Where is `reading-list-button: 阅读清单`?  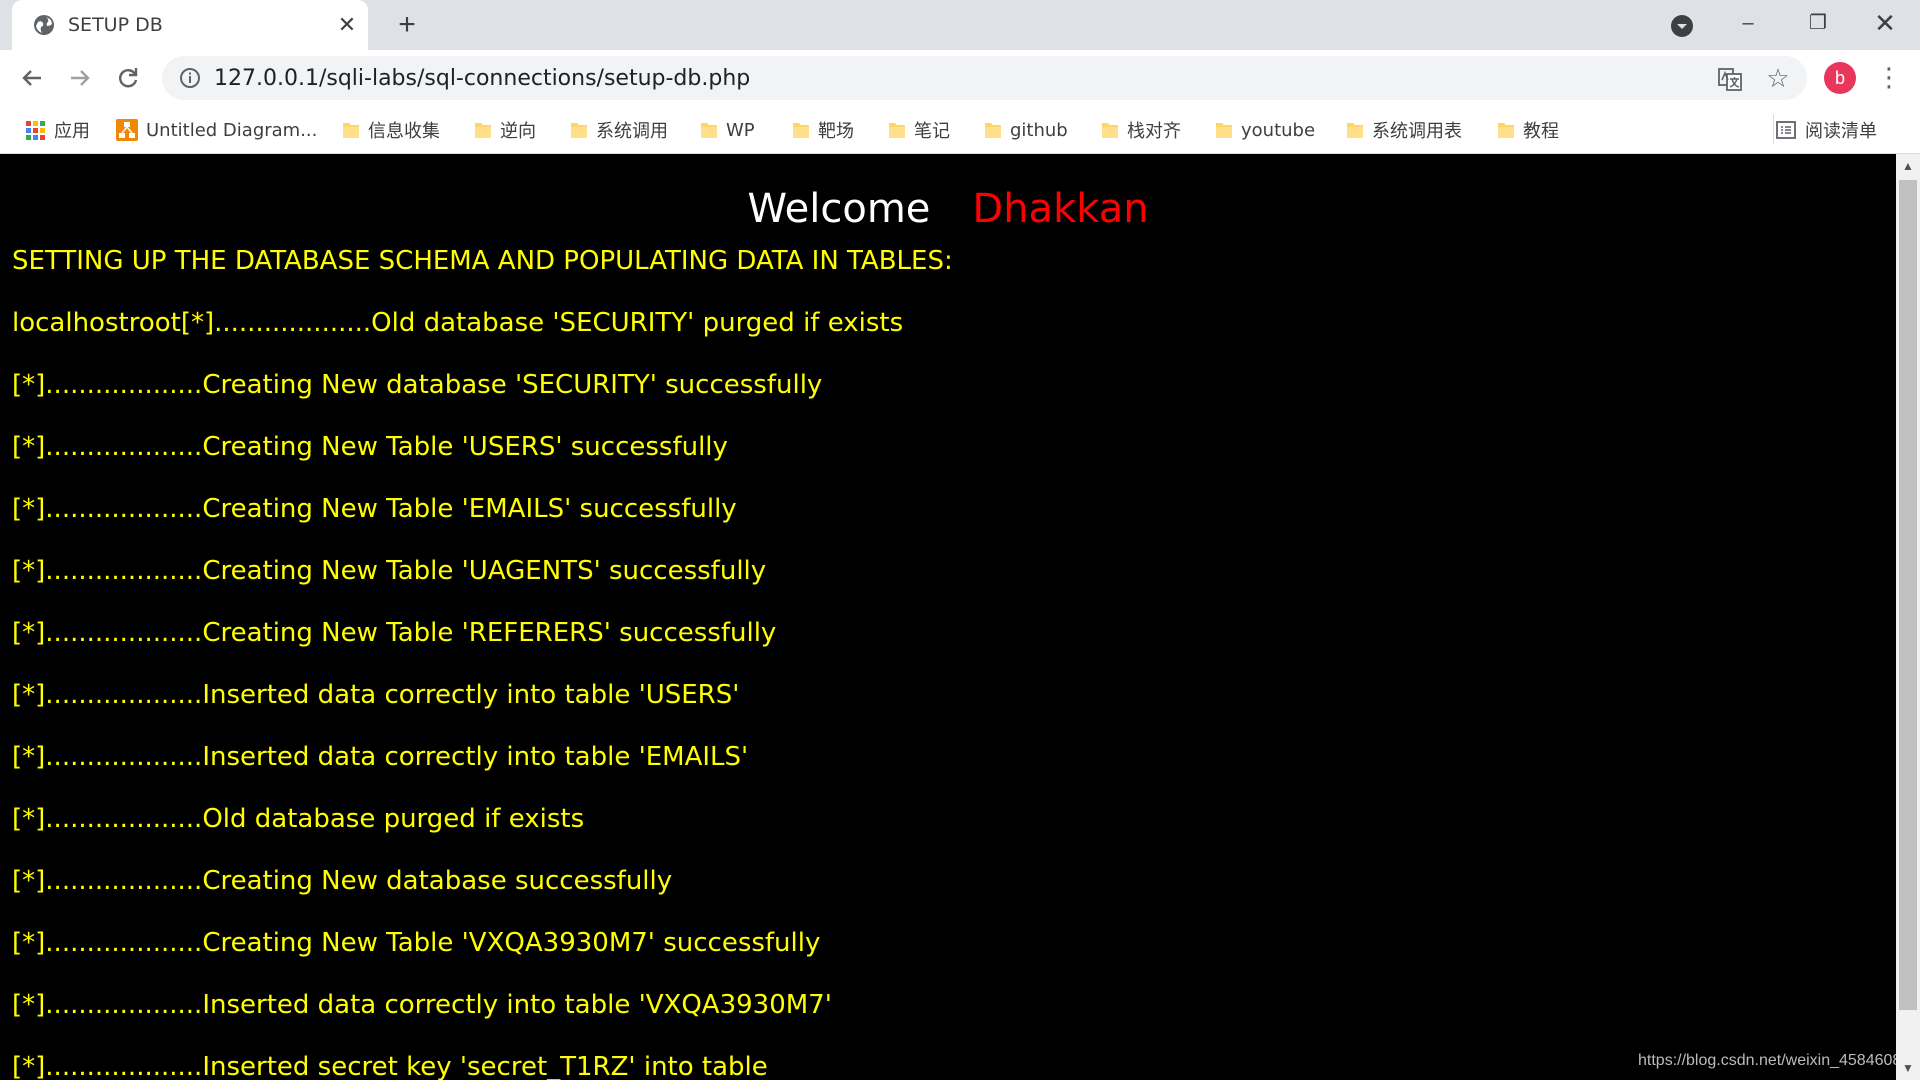
reading-list-button: 阅读清单 is located at coordinates (1826, 130).